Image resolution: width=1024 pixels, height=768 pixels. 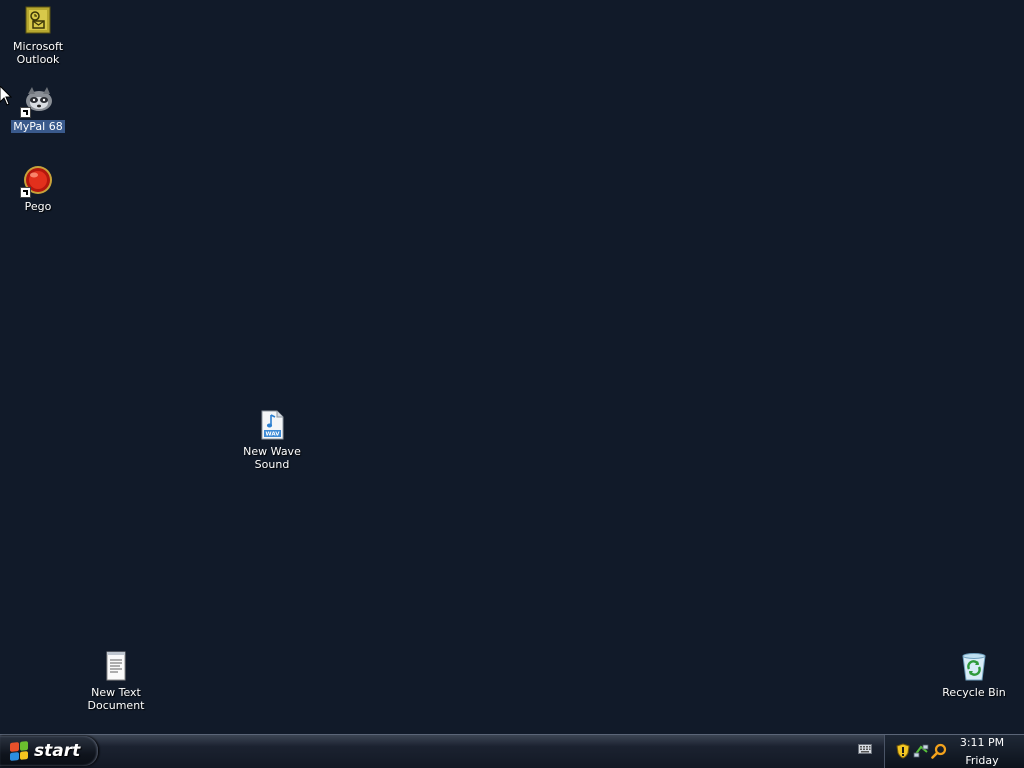 What do you see at coordinates (6, 96) in the screenshot?
I see `mouse-cursor-icon` at bounding box center [6, 96].